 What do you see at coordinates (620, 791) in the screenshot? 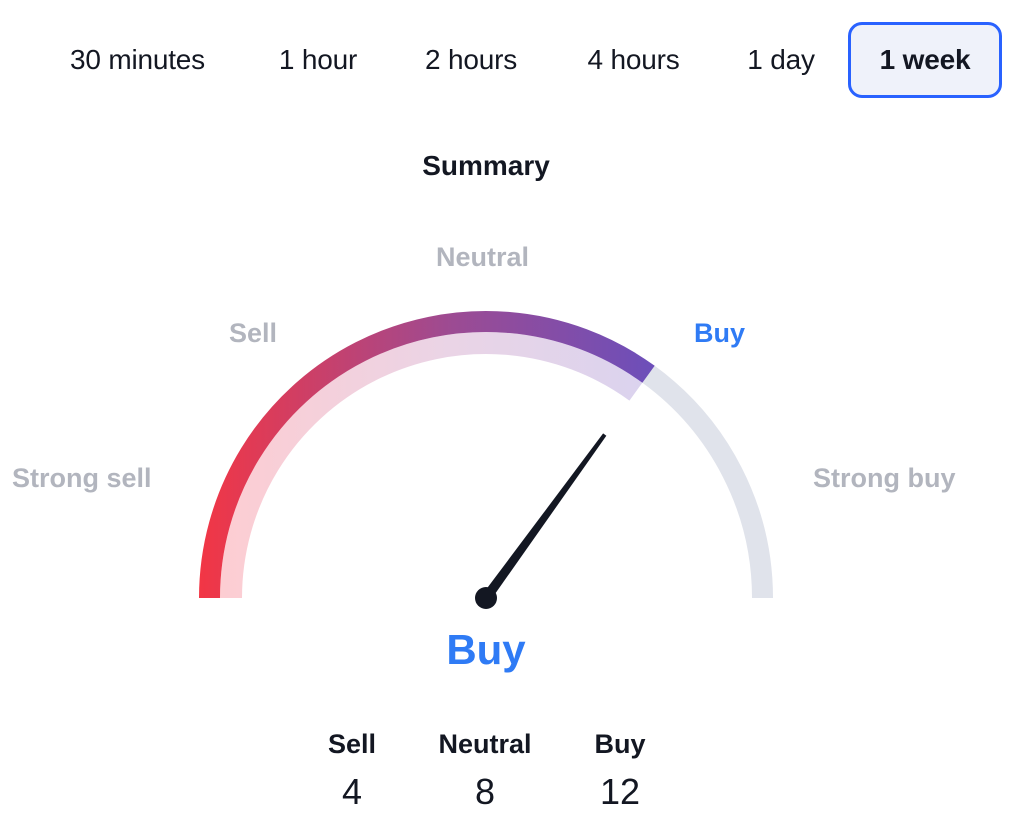
I see `count-value-buy: 12` at bounding box center [620, 791].